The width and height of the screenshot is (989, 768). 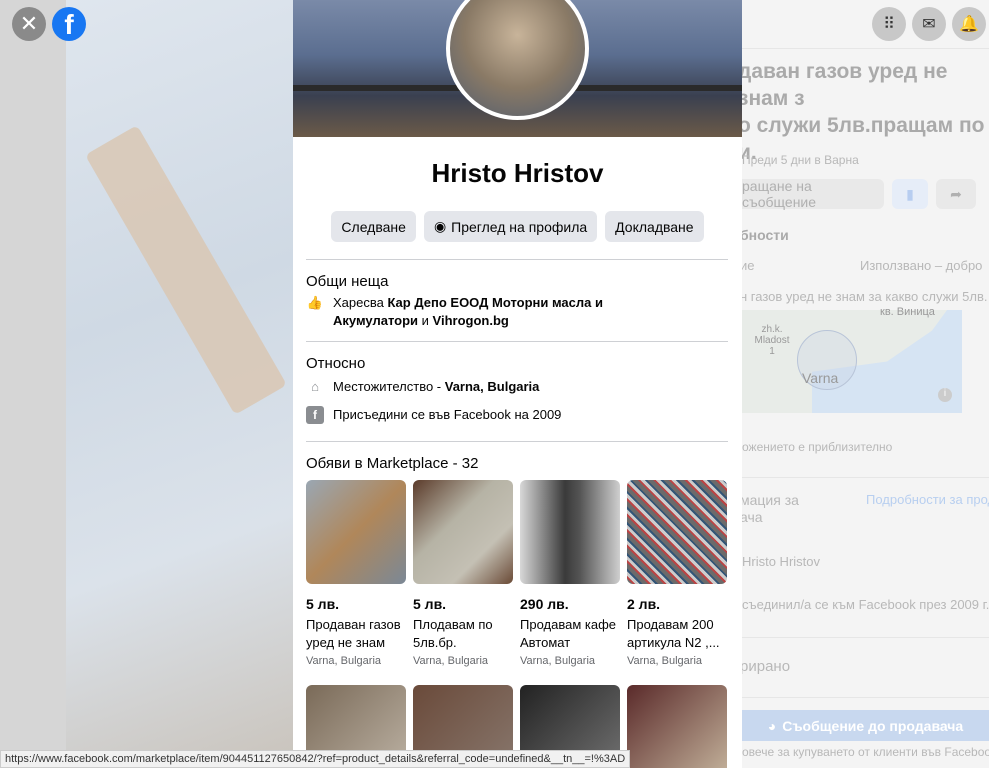 I want to click on message-seller-label: Съобщение до продавача, so click(x=873, y=725).